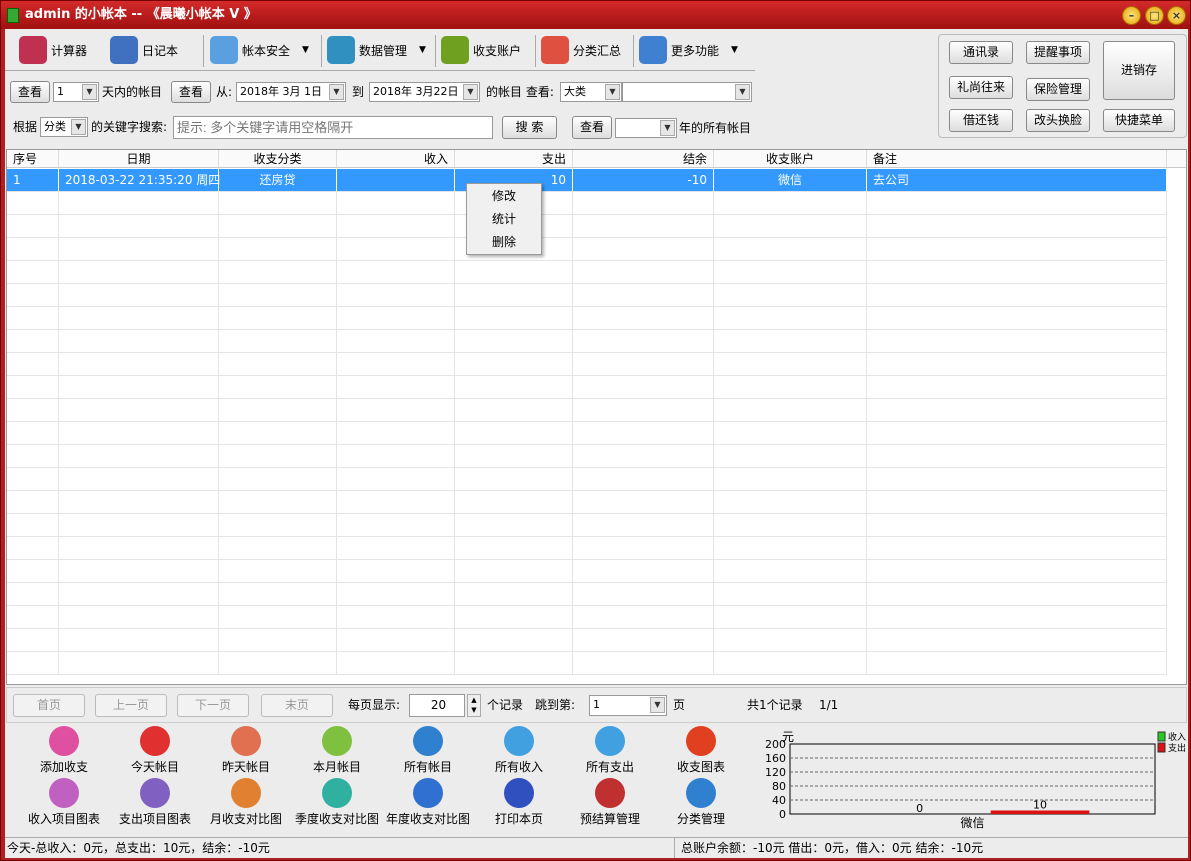 The width and height of the screenshot is (1191, 861). Describe the element at coordinates (592, 127) in the screenshot. I see `view-year-button: 查看` at that location.